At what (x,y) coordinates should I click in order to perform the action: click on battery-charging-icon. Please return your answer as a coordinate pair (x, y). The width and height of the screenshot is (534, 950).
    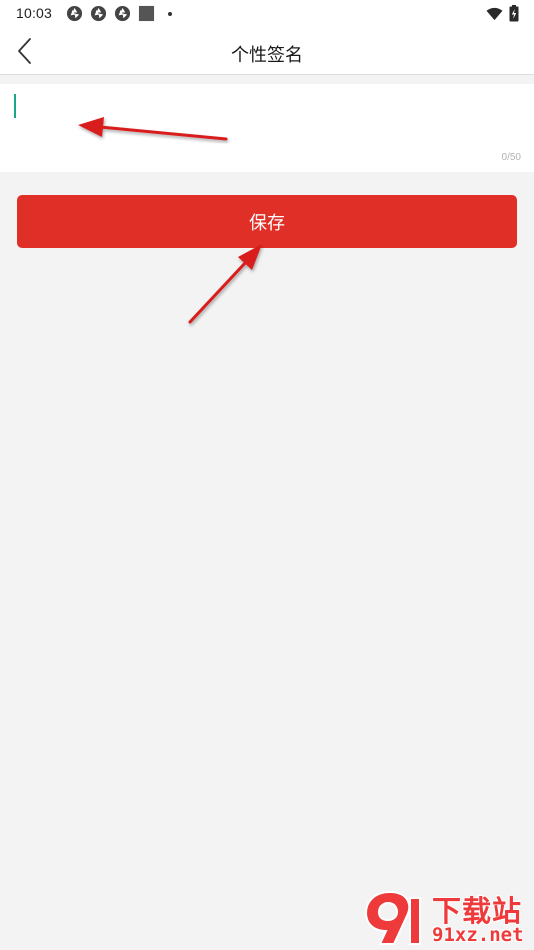
    Looking at the image, I should click on (514, 13).